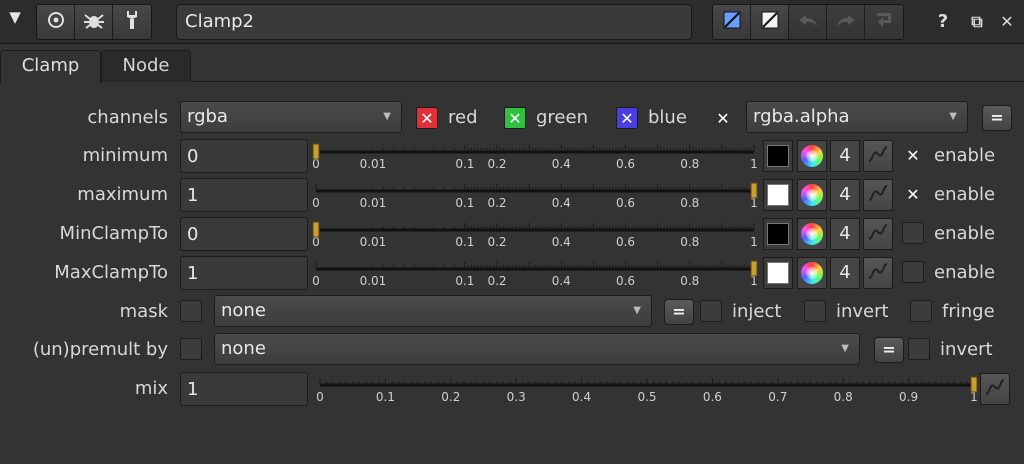  Describe the element at coordinates (913, 233) in the screenshot. I see `minclampto-enable-checkbox` at that location.